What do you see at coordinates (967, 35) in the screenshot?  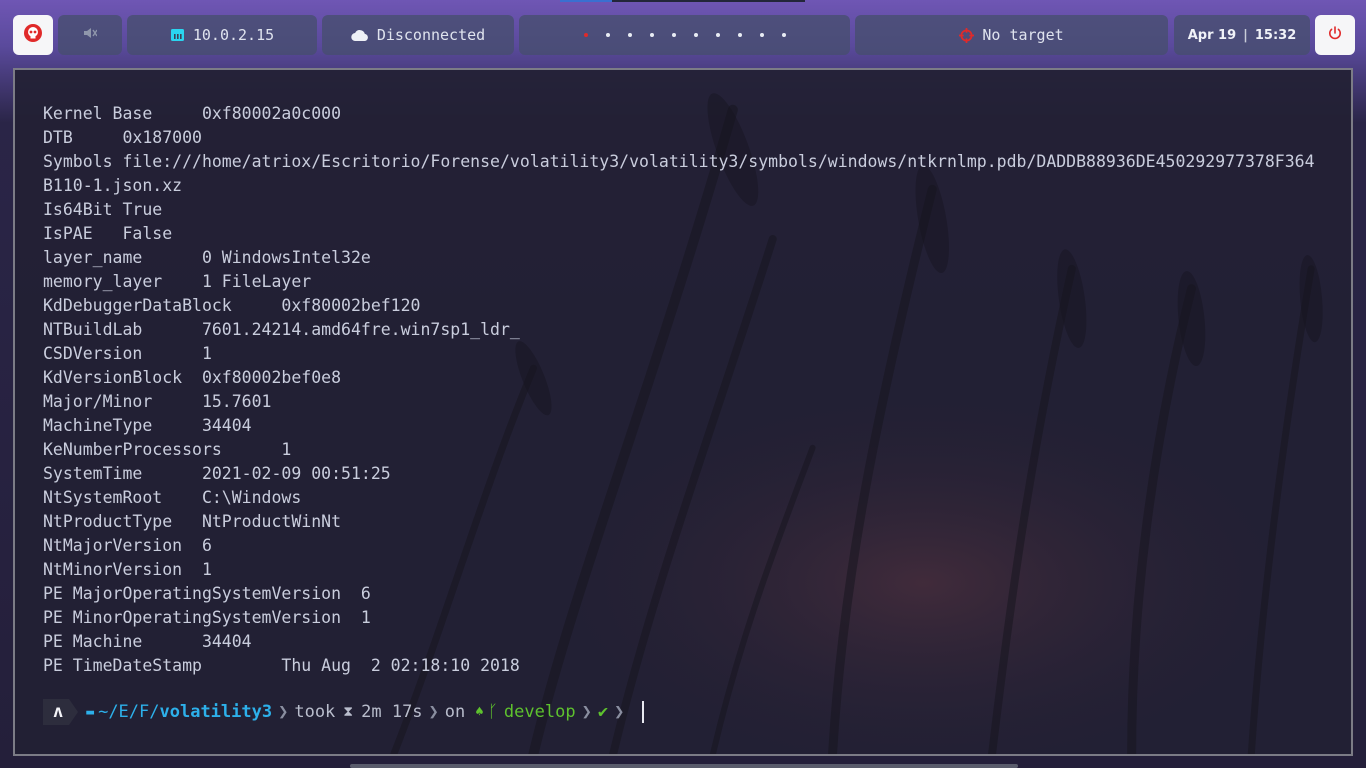 I see `crosshair-icon` at bounding box center [967, 35].